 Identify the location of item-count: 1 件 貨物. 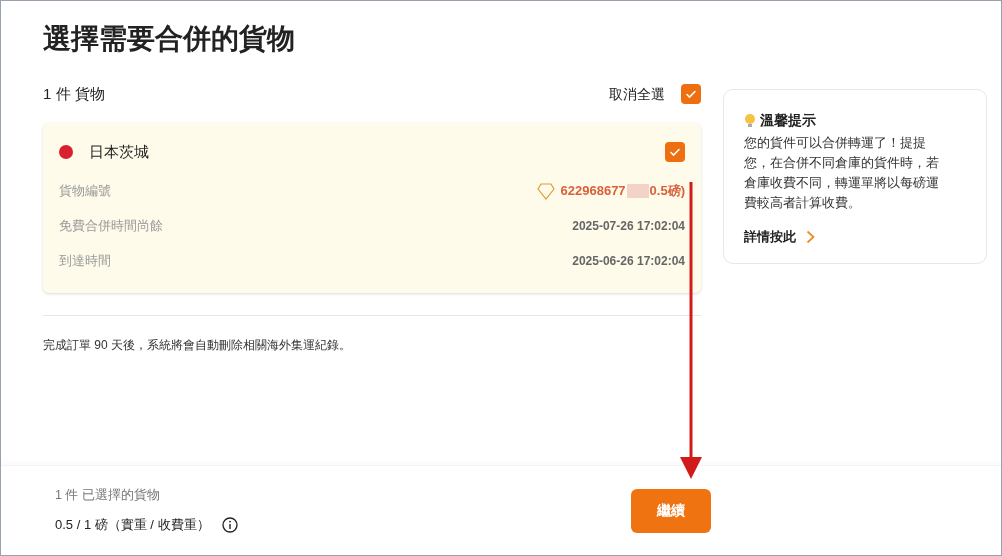
(74, 93).